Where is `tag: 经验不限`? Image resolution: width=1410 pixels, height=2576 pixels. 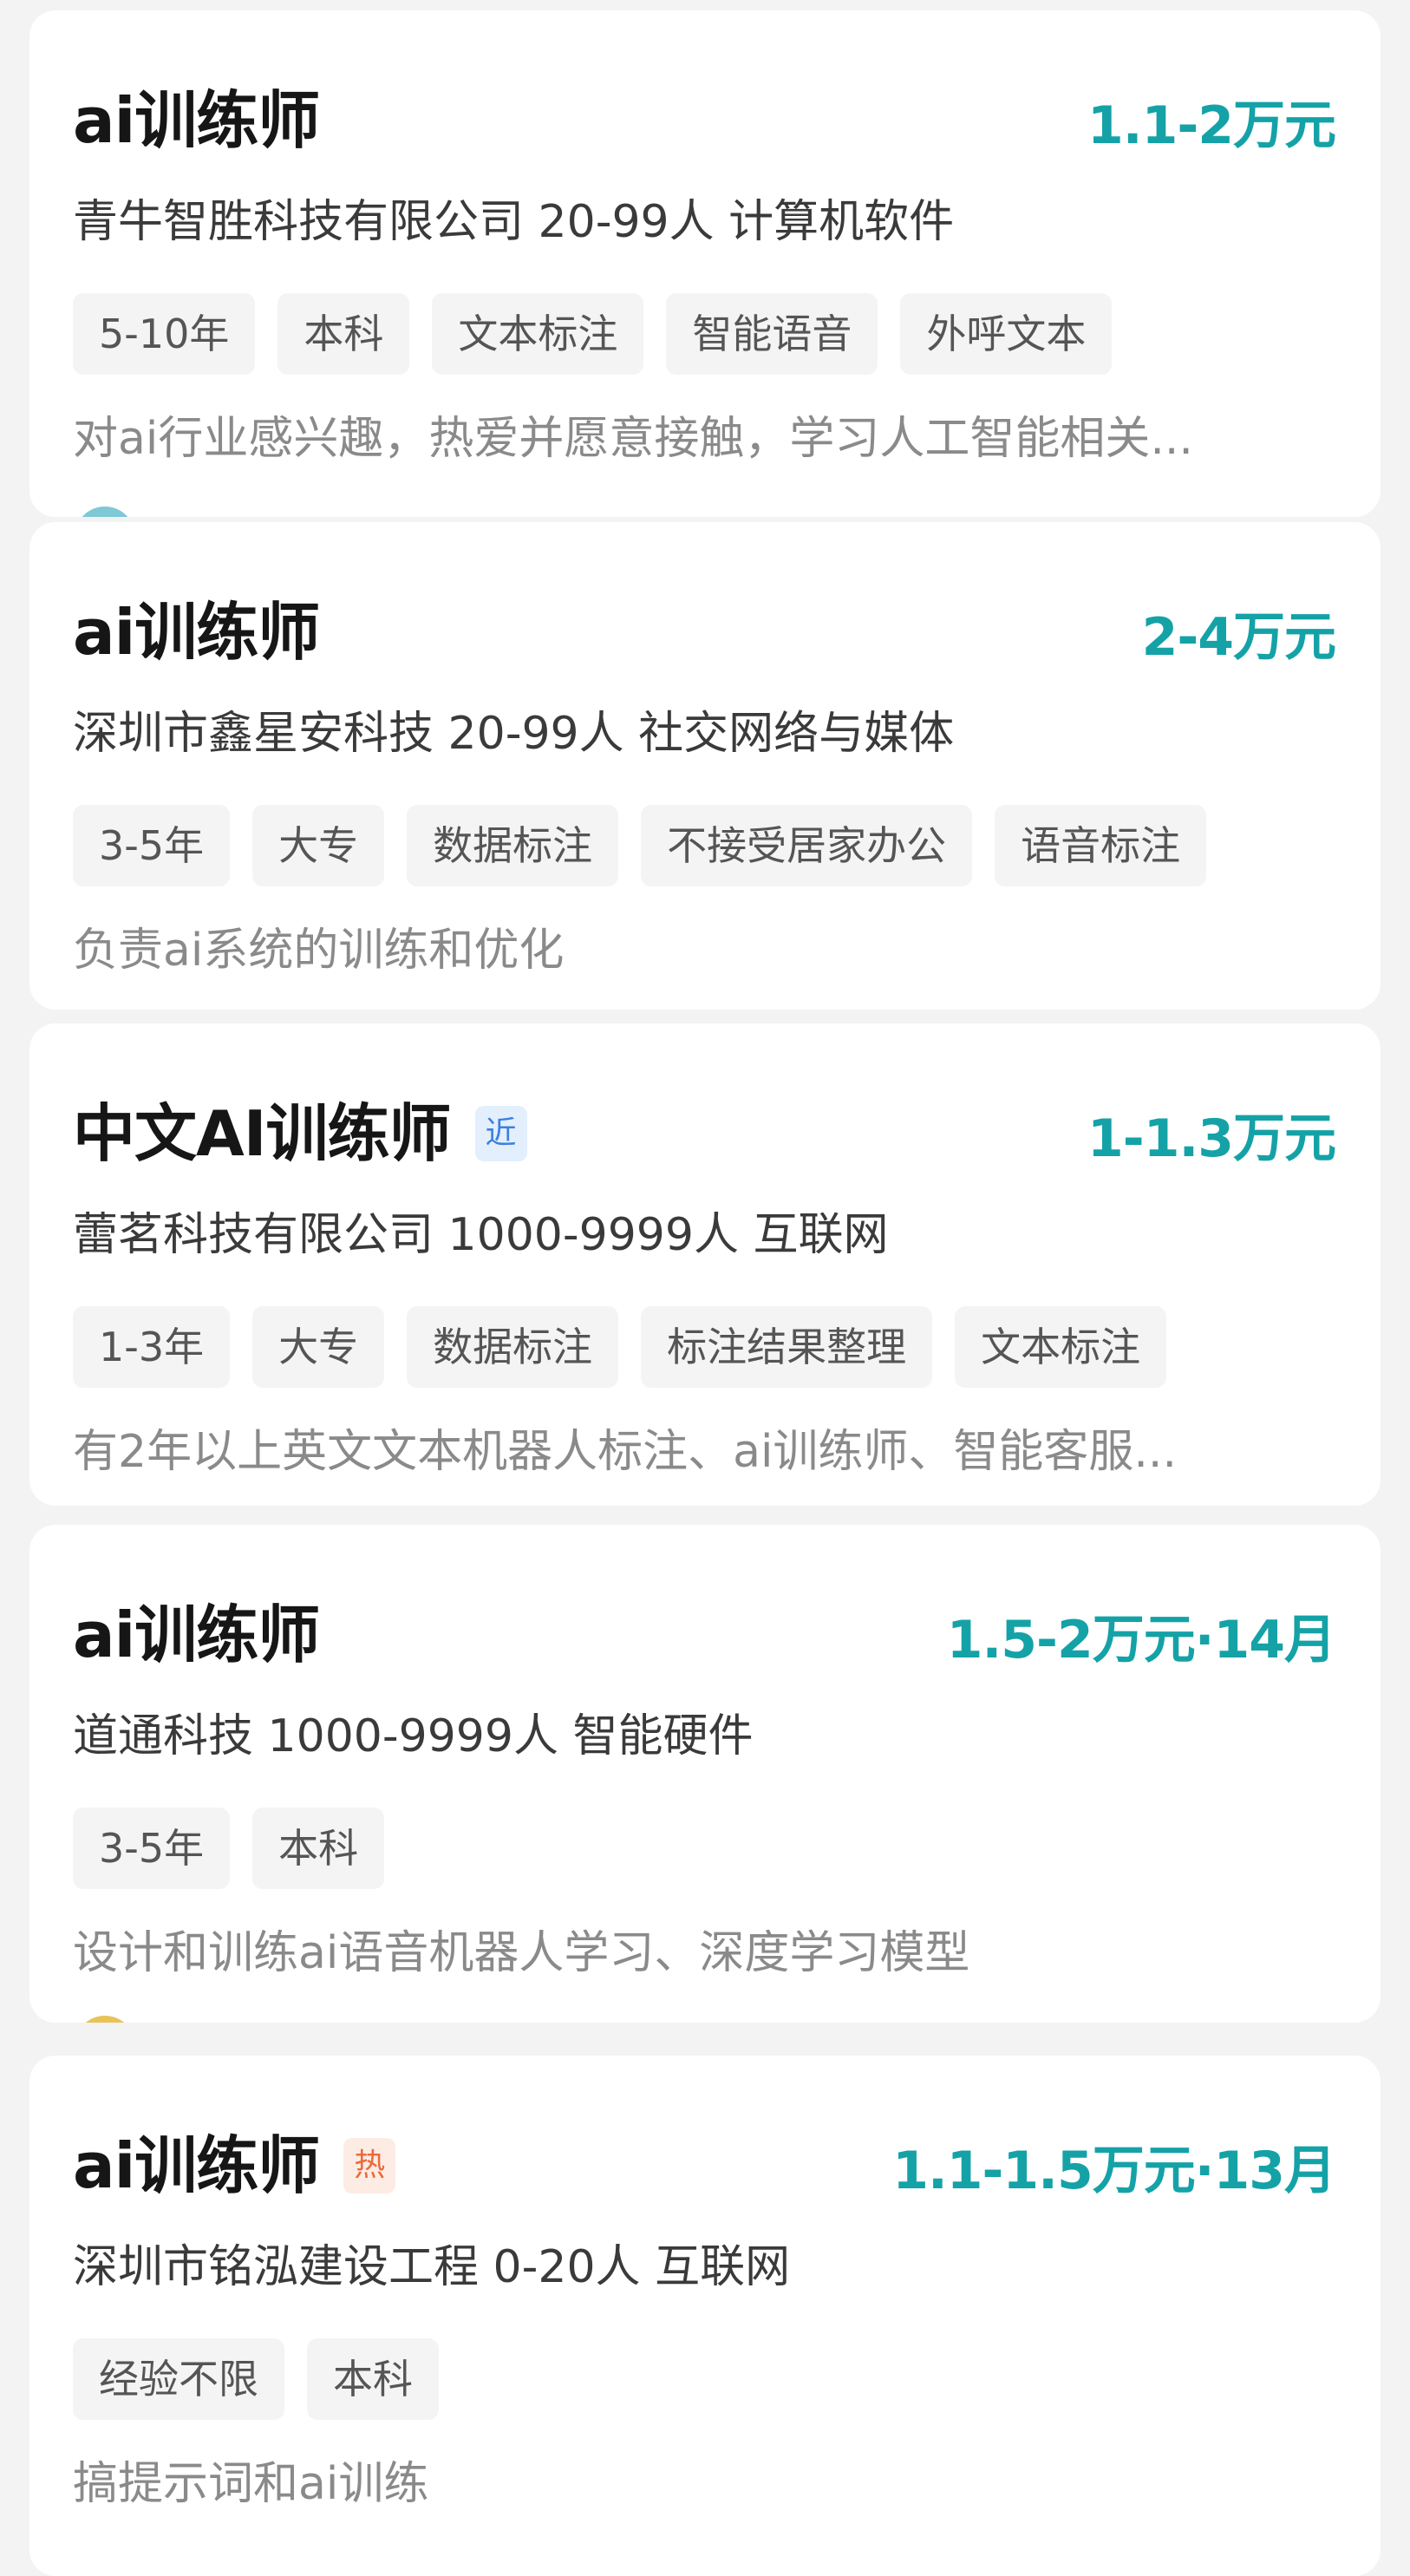 tag: 经验不限 is located at coordinates (178, 2379).